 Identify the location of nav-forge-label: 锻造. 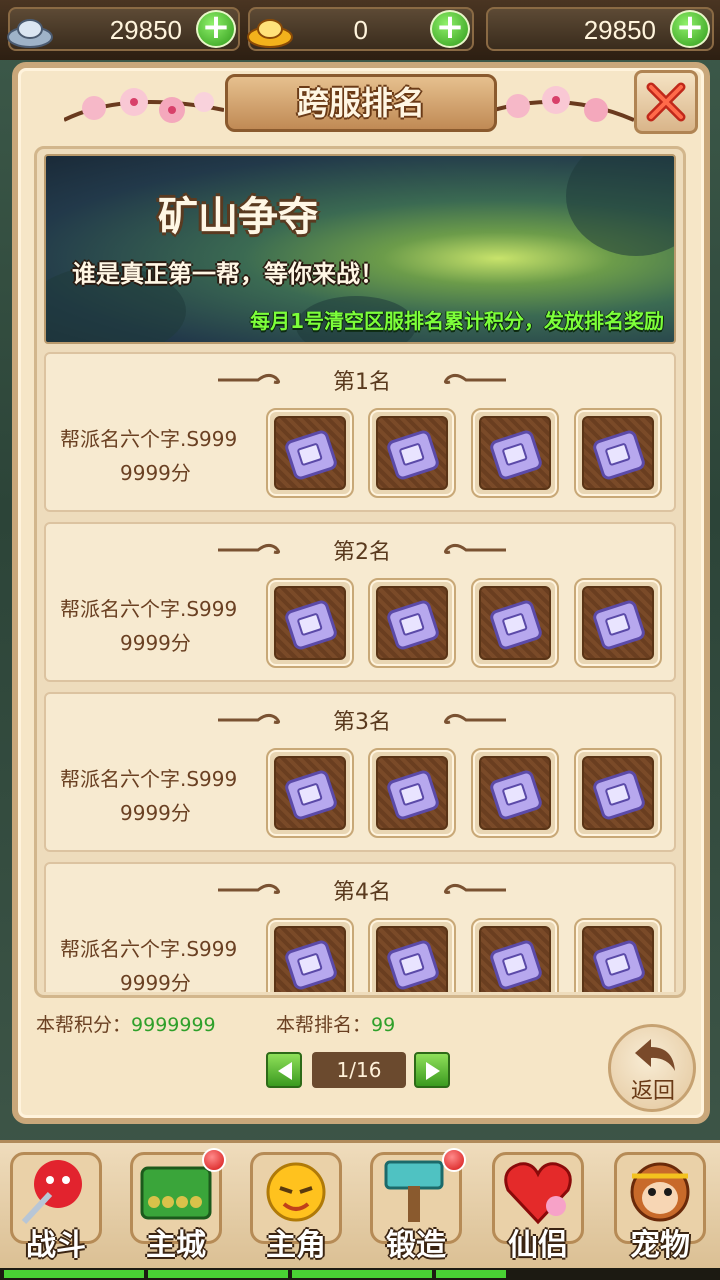
(416, 1245).